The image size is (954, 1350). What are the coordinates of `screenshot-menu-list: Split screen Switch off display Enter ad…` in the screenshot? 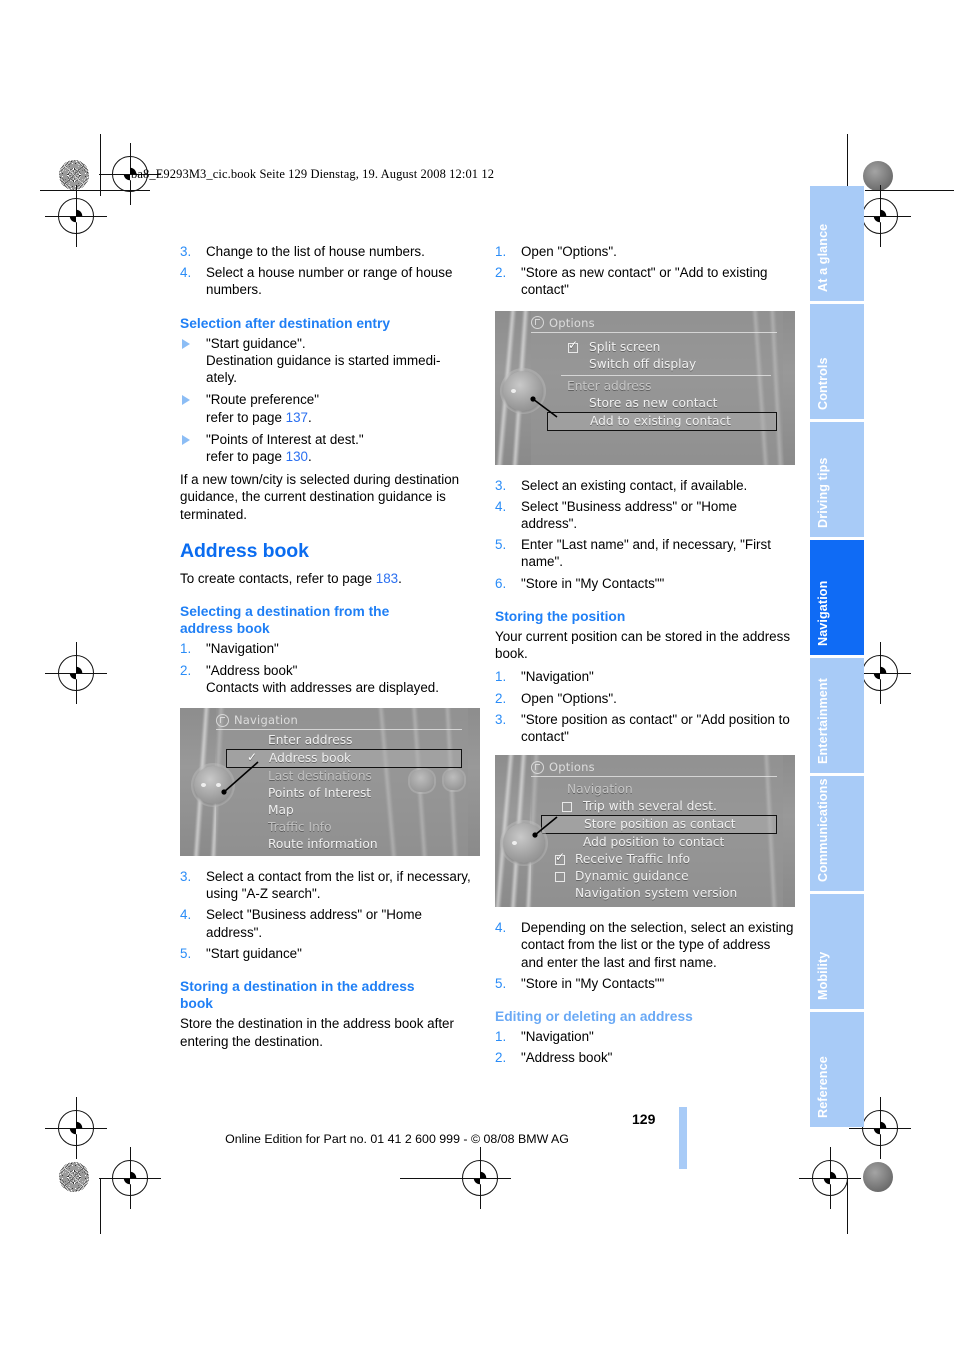 It's located at (662, 384).